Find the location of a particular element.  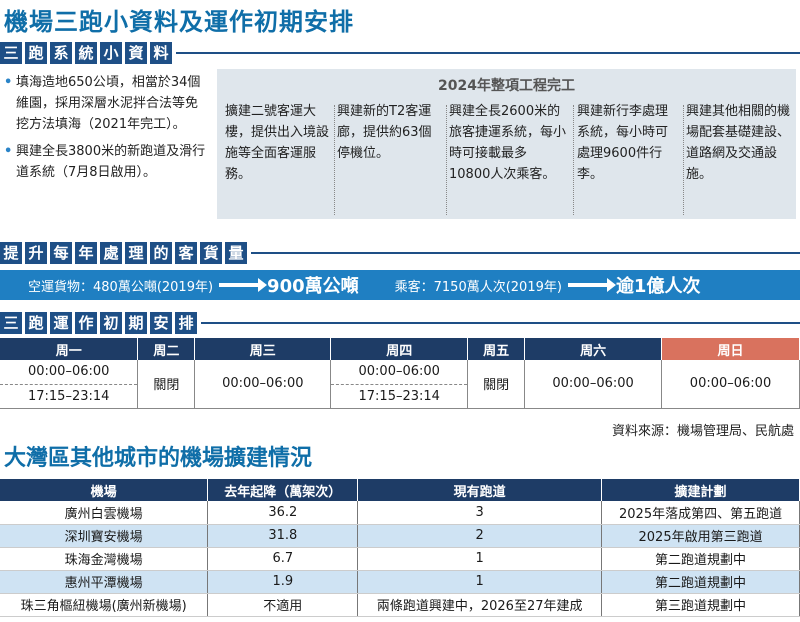

runways: 3 is located at coordinates (480, 513).